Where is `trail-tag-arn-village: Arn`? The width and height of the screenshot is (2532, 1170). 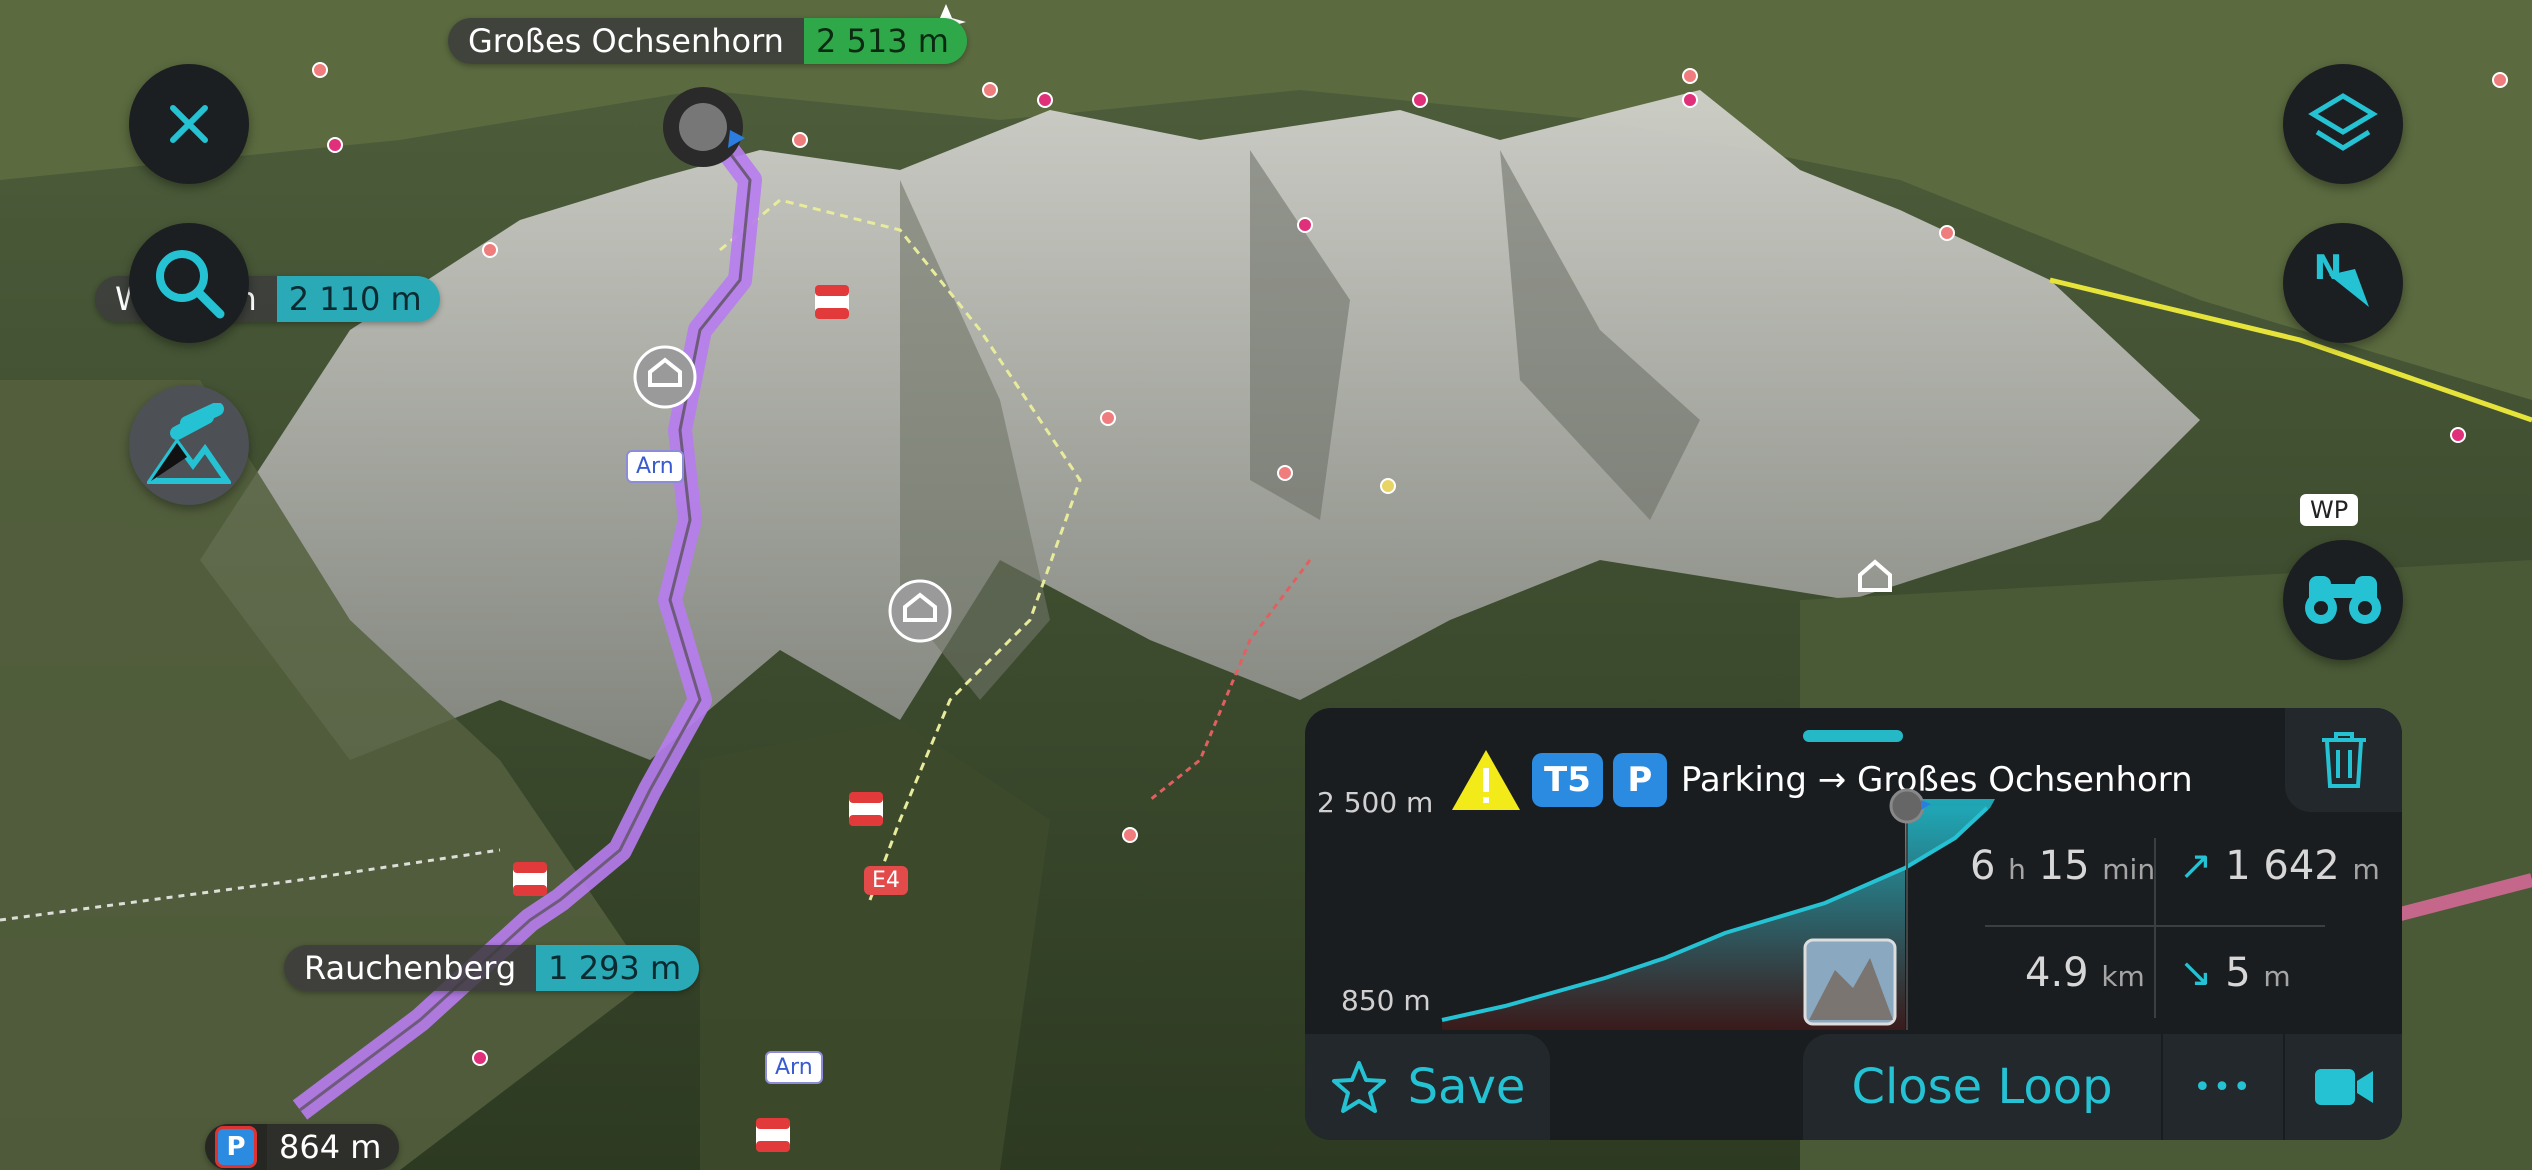
trail-tag-arn-village: Arn is located at coordinates (794, 1067).